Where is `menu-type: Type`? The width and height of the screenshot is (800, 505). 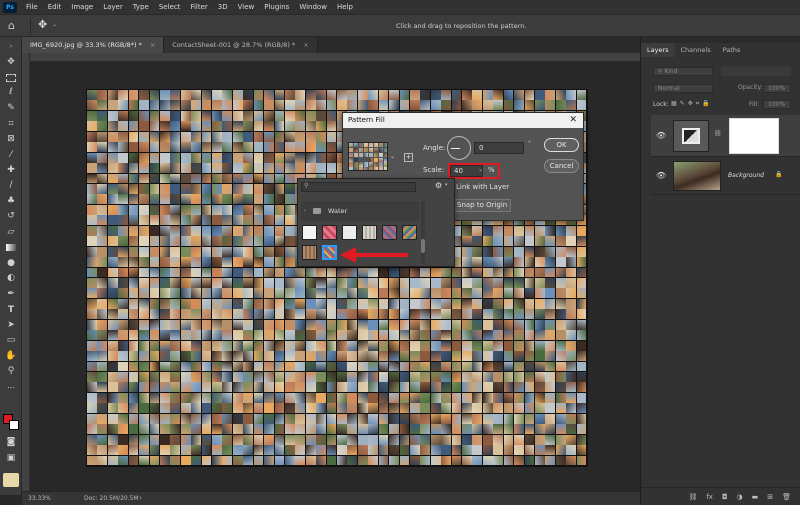
menu-type: Type is located at coordinates (141, 7).